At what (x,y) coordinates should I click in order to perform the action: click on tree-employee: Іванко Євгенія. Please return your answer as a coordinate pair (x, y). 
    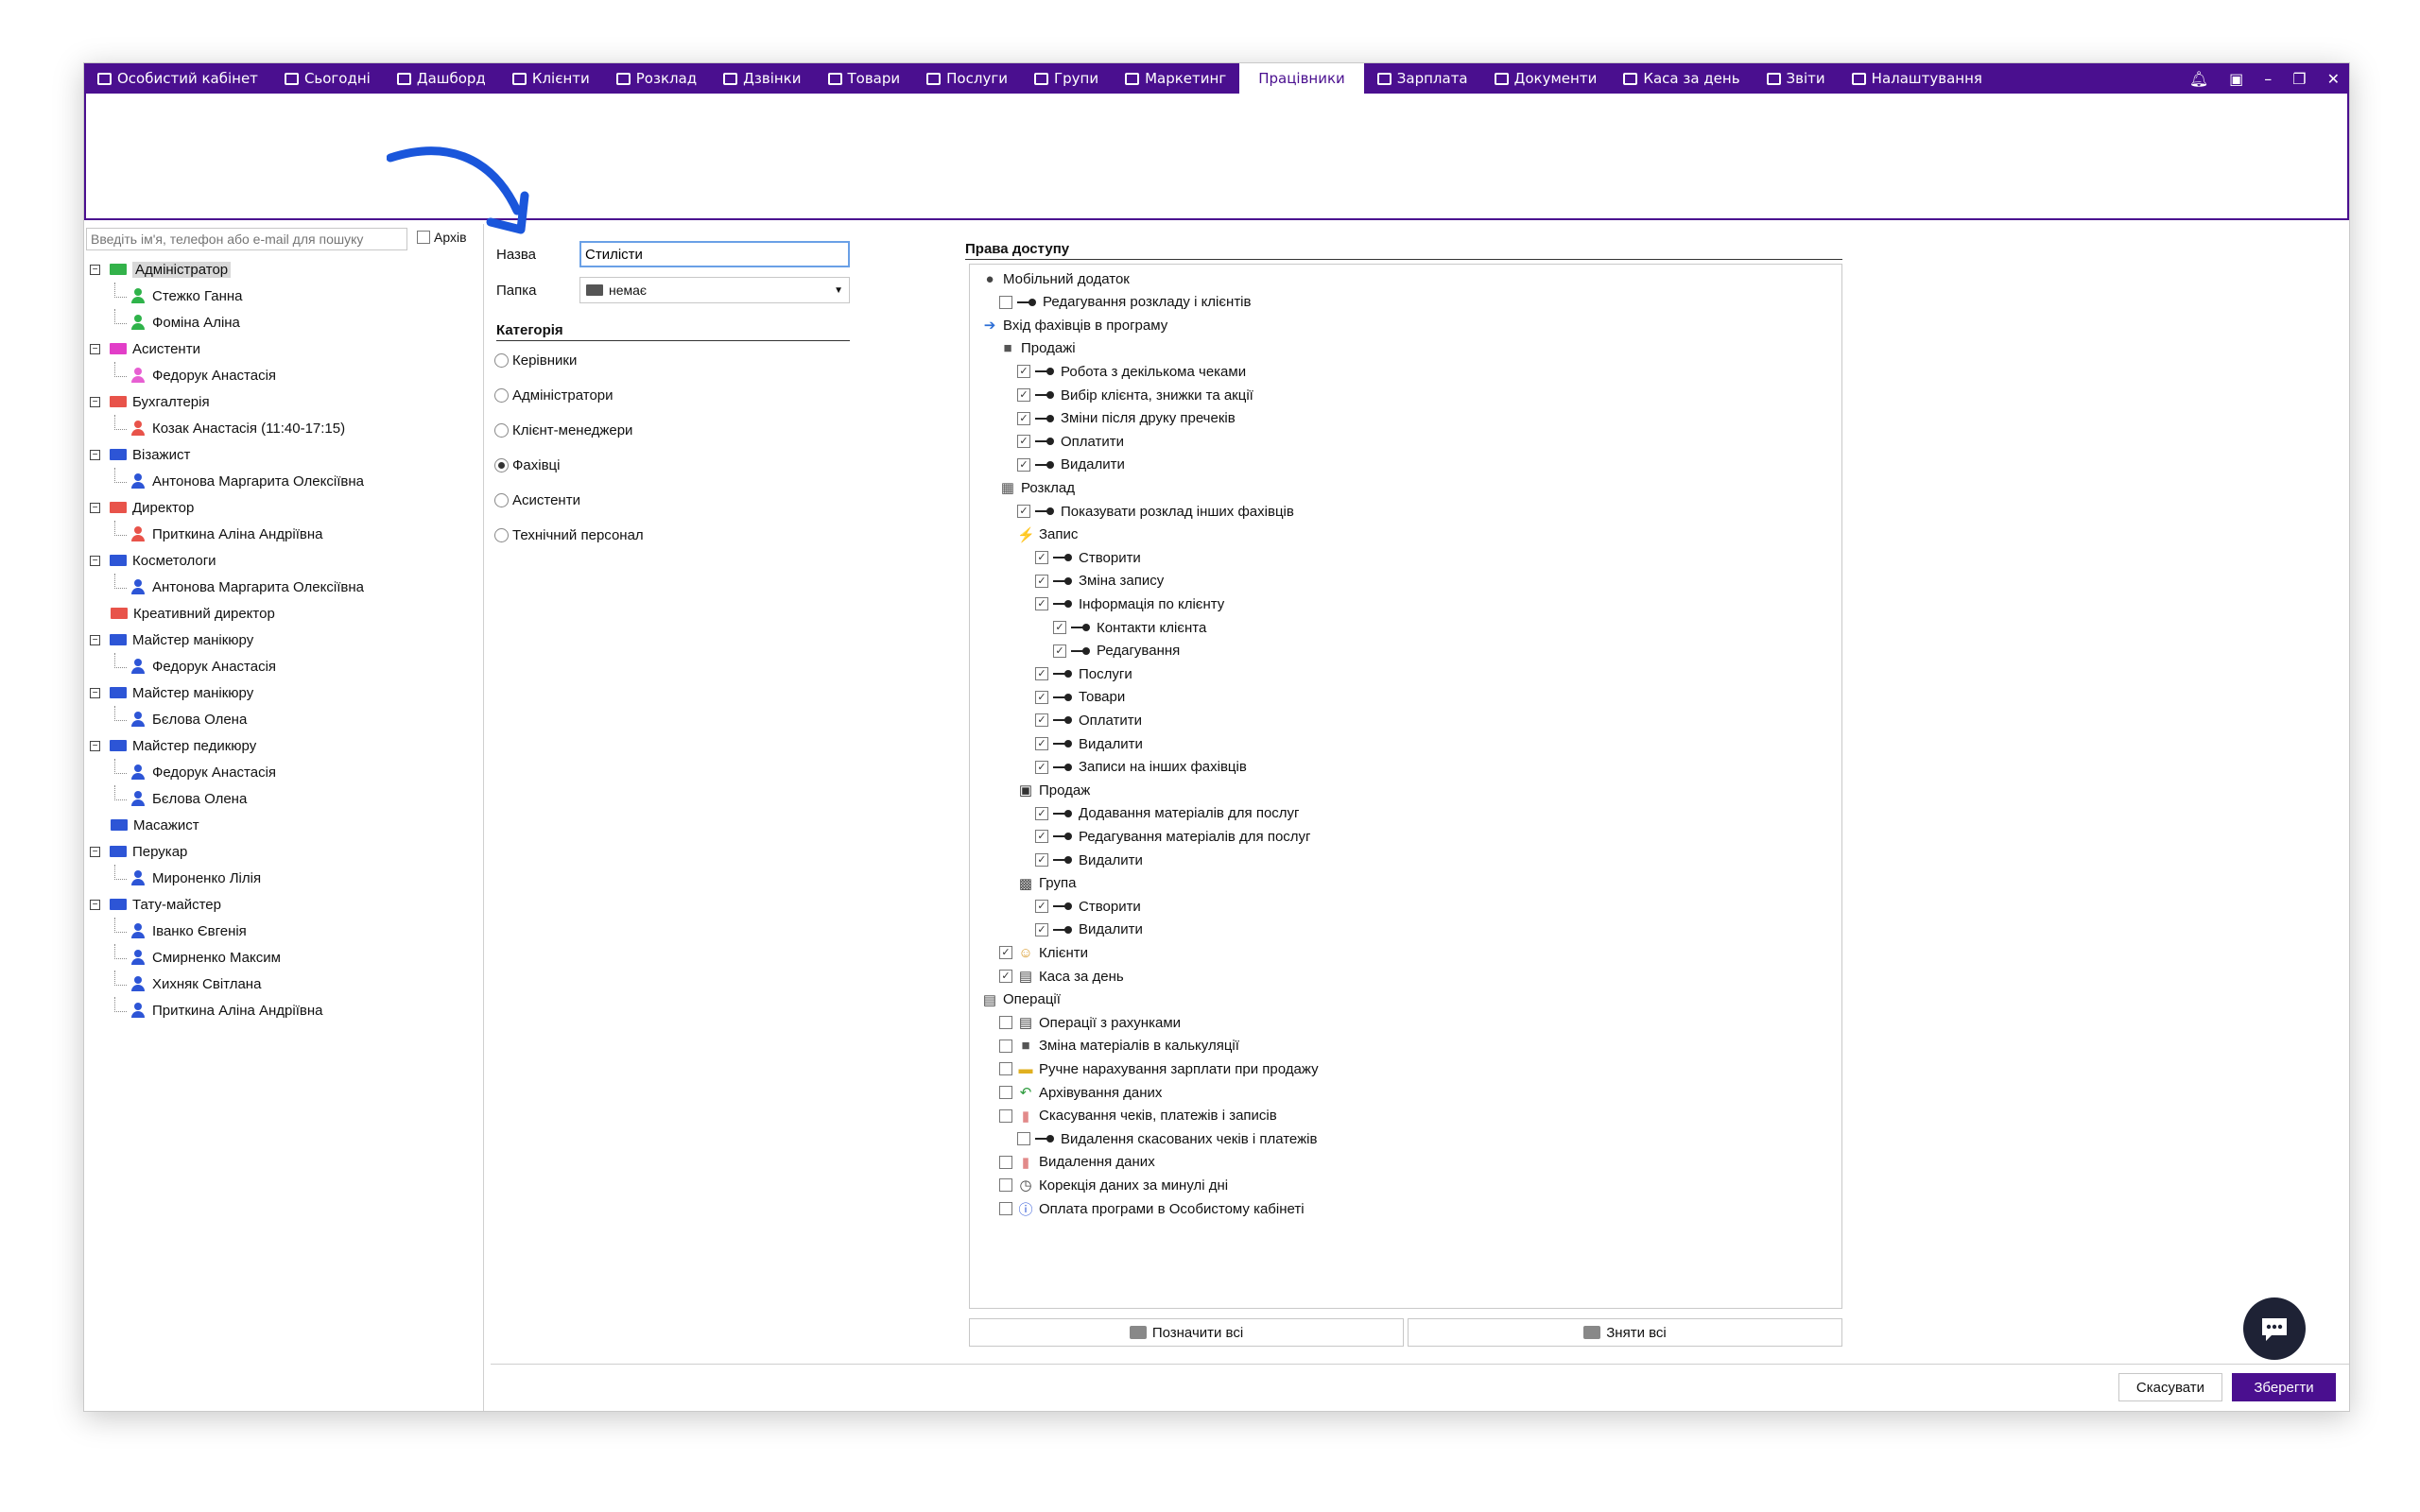
    Looking at the image, I should click on (227, 931).